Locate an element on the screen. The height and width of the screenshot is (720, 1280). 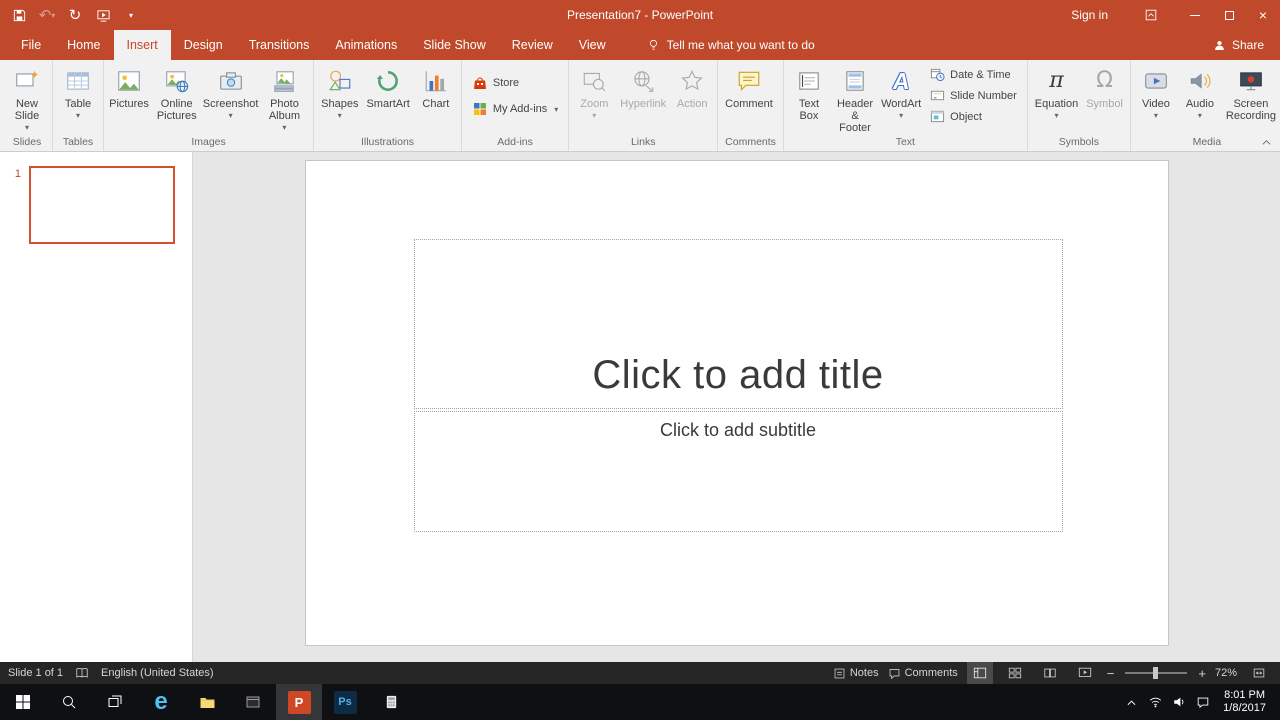
photoshop-taskbar-icon: Ps is located at coordinates (345, 702).